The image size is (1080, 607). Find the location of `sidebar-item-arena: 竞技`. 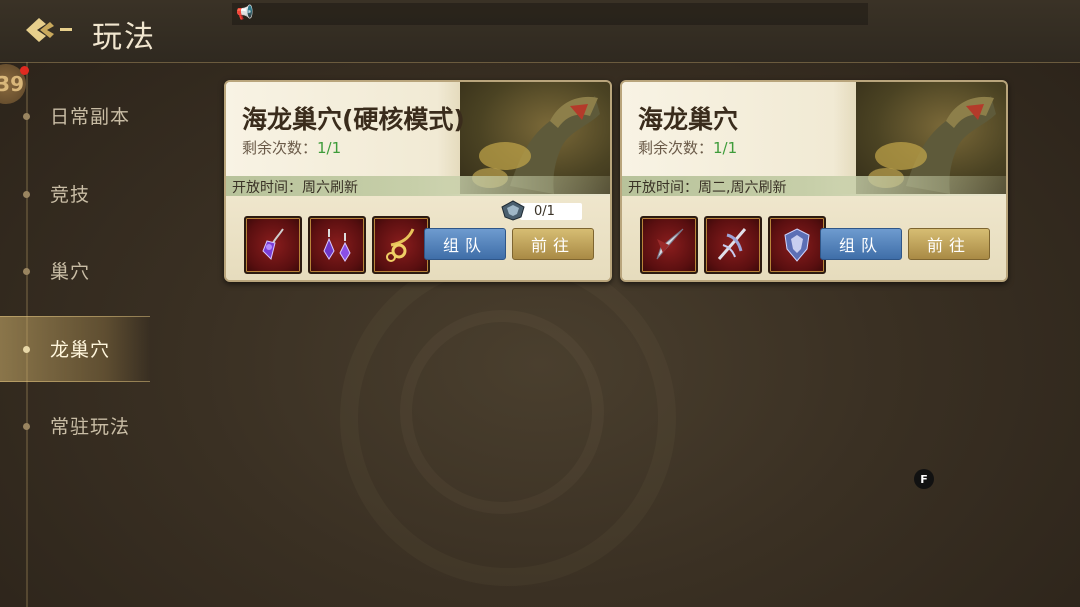

sidebar-item-arena: 竞技 is located at coordinates (75, 194).